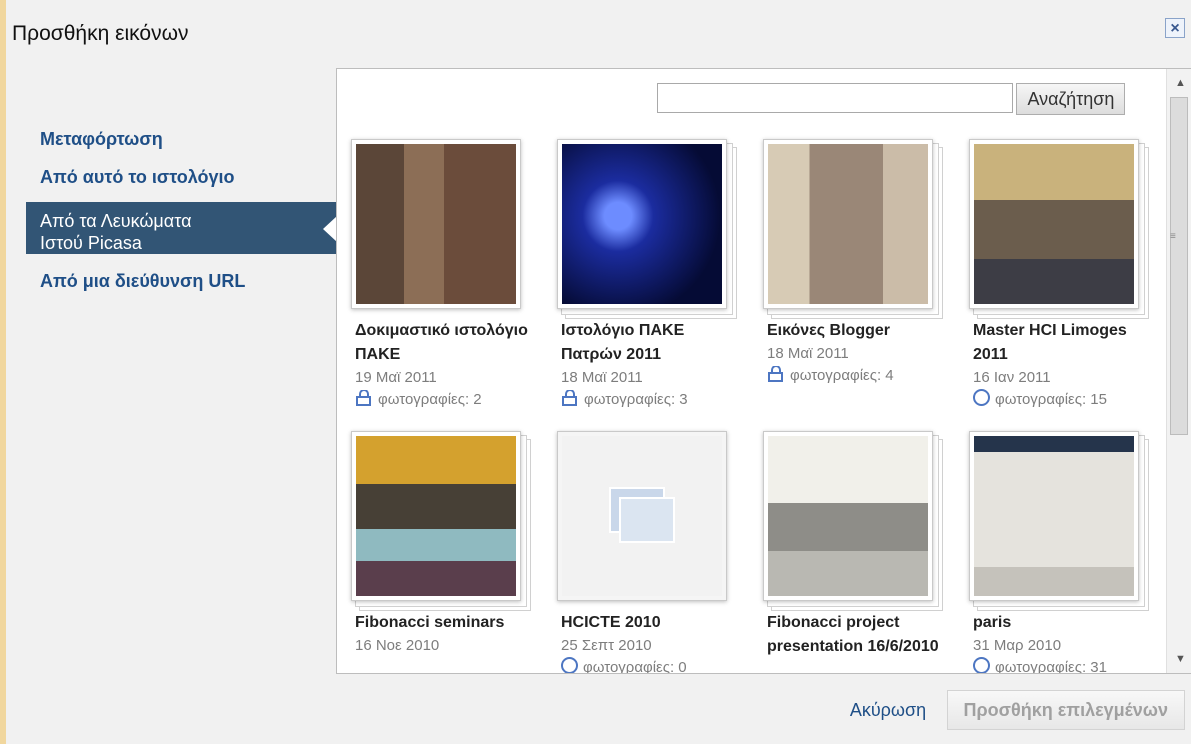  Describe the element at coordinates (1051, 399) in the screenshot. I see `album-photo-count: φωτογραφίες: 15` at that location.